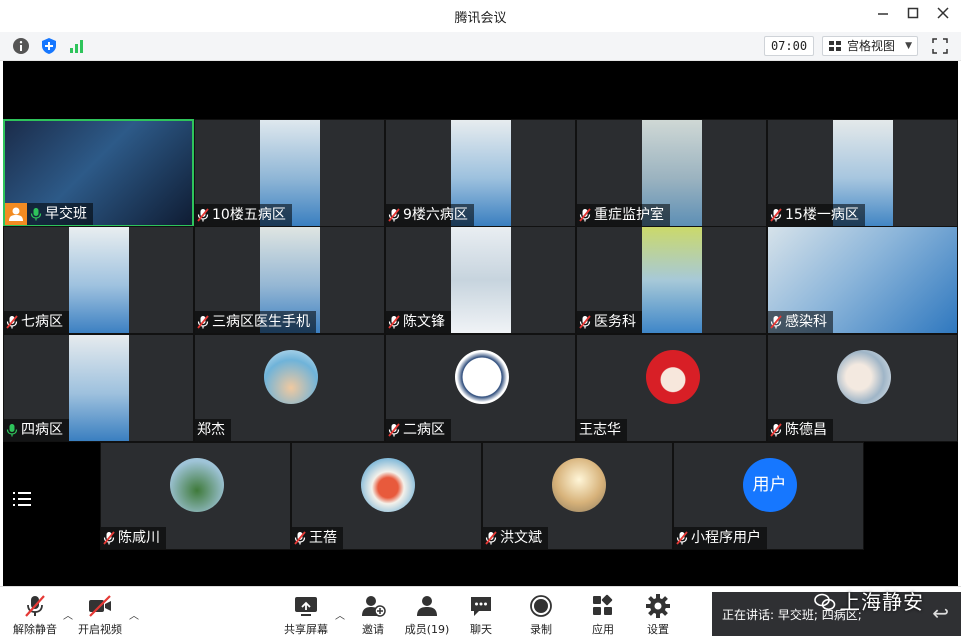 This screenshot has height=641, width=961. What do you see at coordinates (35, 615) in the screenshot?
I see `unmute-button: 解除静音` at bounding box center [35, 615].